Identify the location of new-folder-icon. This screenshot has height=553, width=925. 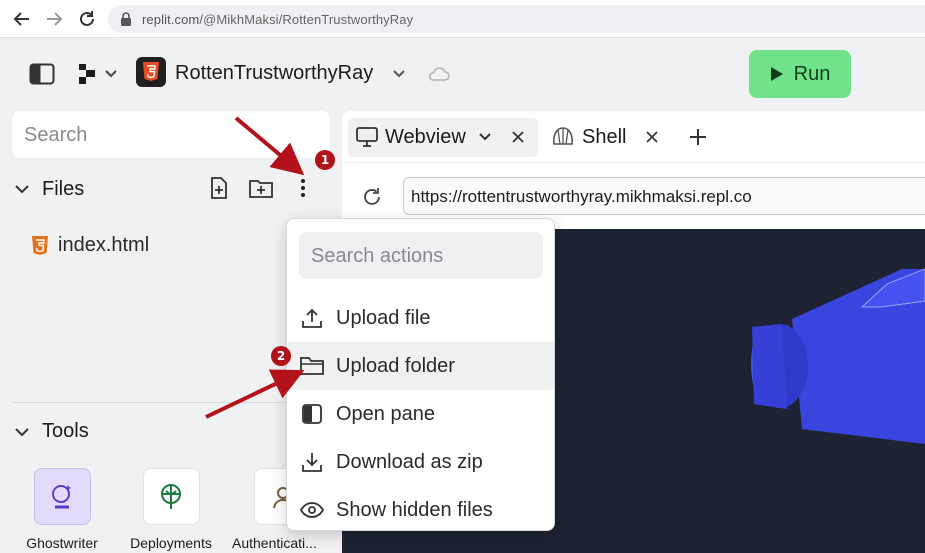
(261, 188).